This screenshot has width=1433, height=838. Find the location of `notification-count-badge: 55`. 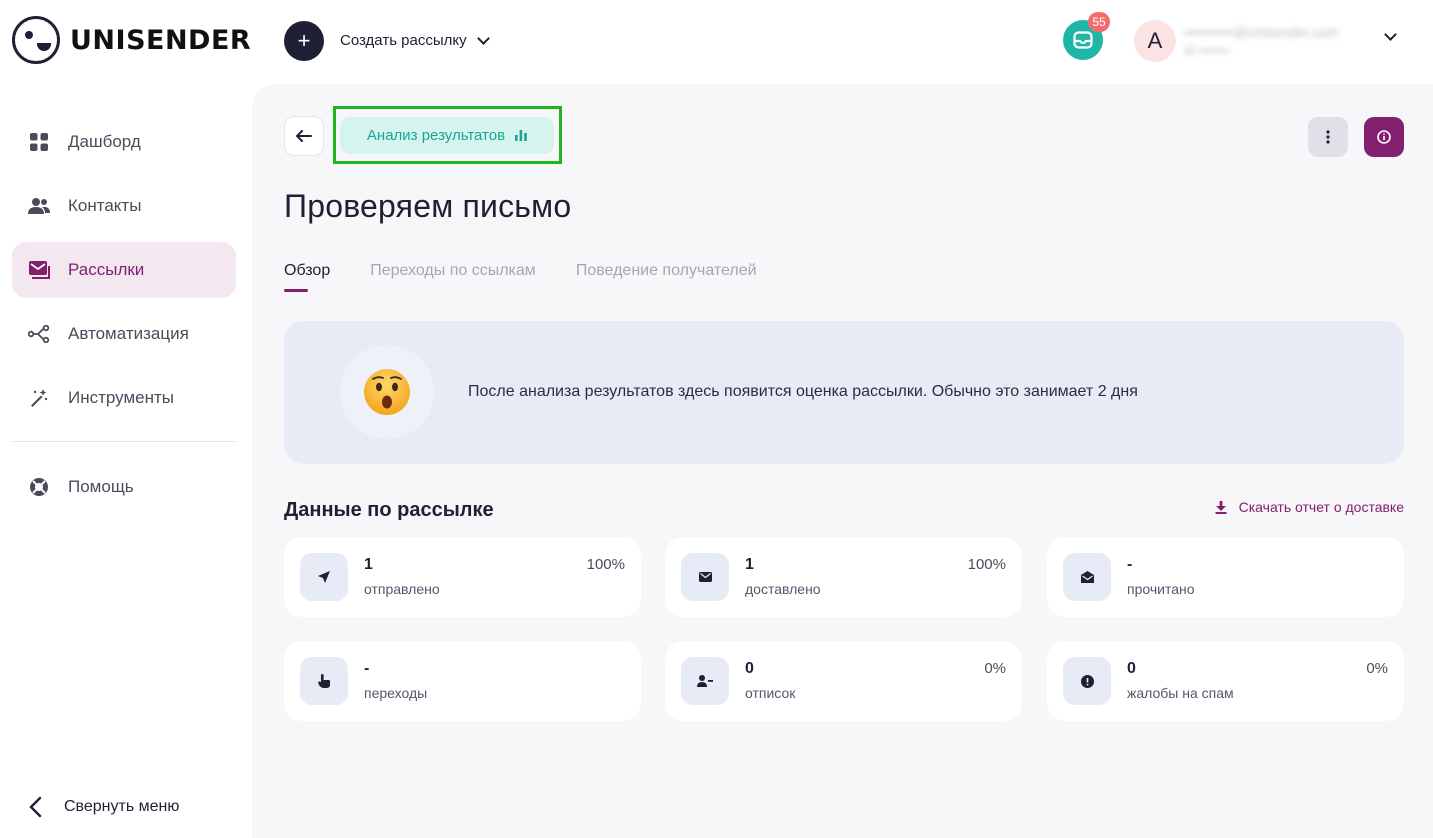

notification-count-badge: 55 is located at coordinates (1099, 22).